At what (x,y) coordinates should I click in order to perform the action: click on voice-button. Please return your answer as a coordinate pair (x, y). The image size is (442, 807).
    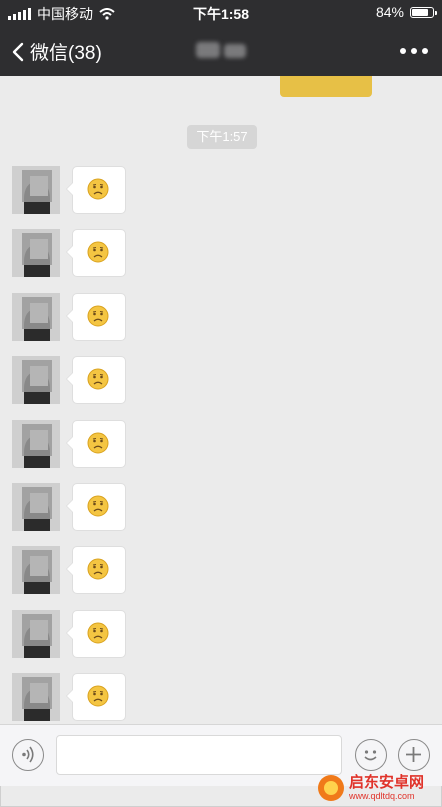
    Looking at the image, I should click on (28, 755).